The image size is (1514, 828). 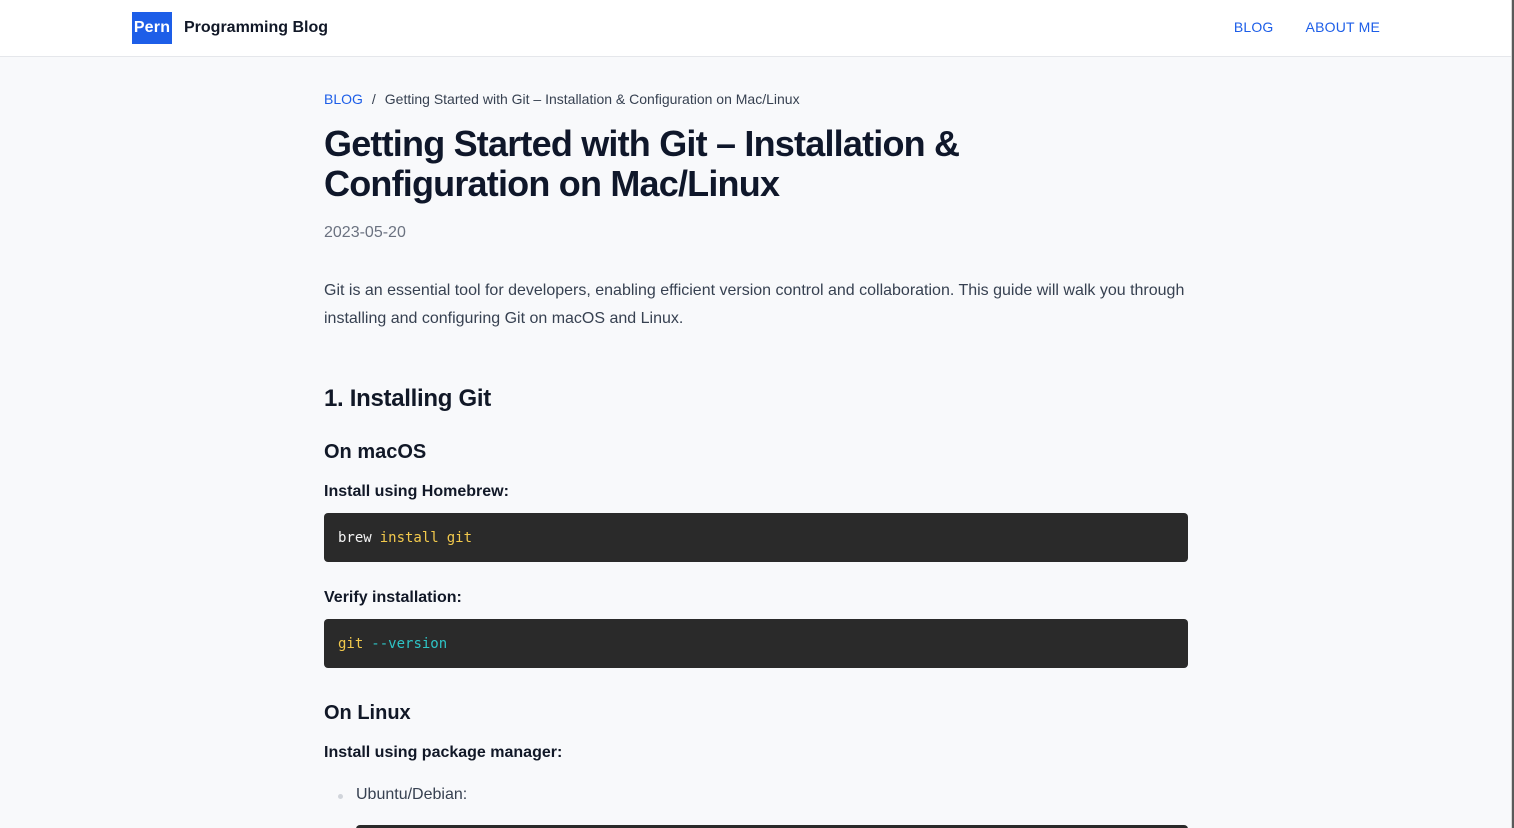 I want to click on install-package-manager-label: Install using package manager:, so click(x=443, y=752).